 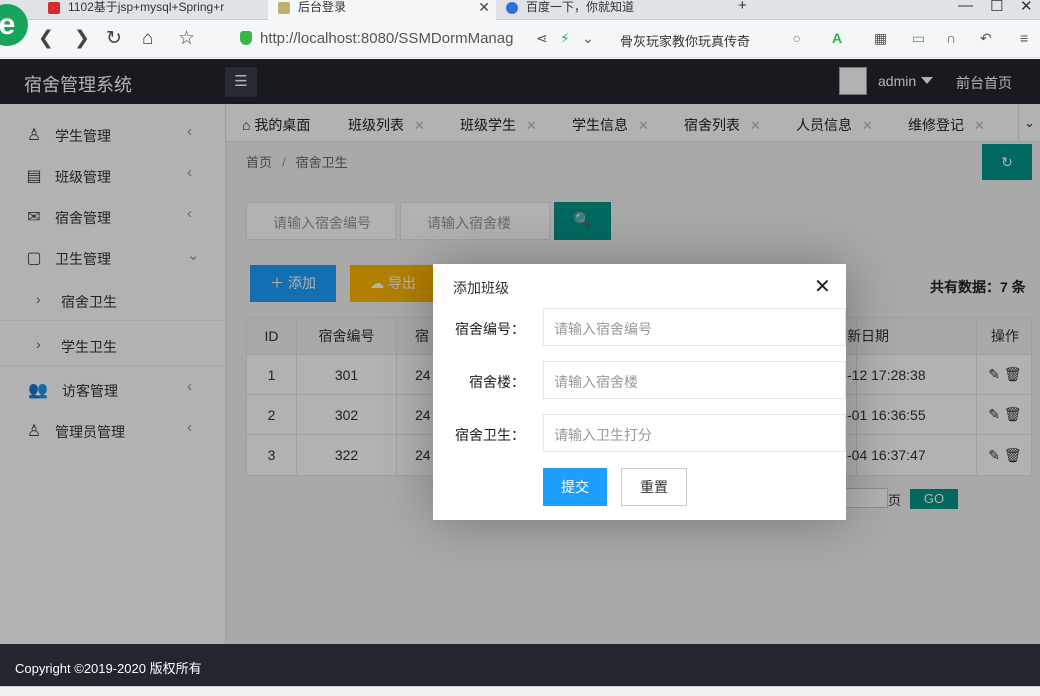 What do you see at coordinates (114, 39) in the screenshot?
I see `reload-icon: ↻` at bounding box center [114, 39].